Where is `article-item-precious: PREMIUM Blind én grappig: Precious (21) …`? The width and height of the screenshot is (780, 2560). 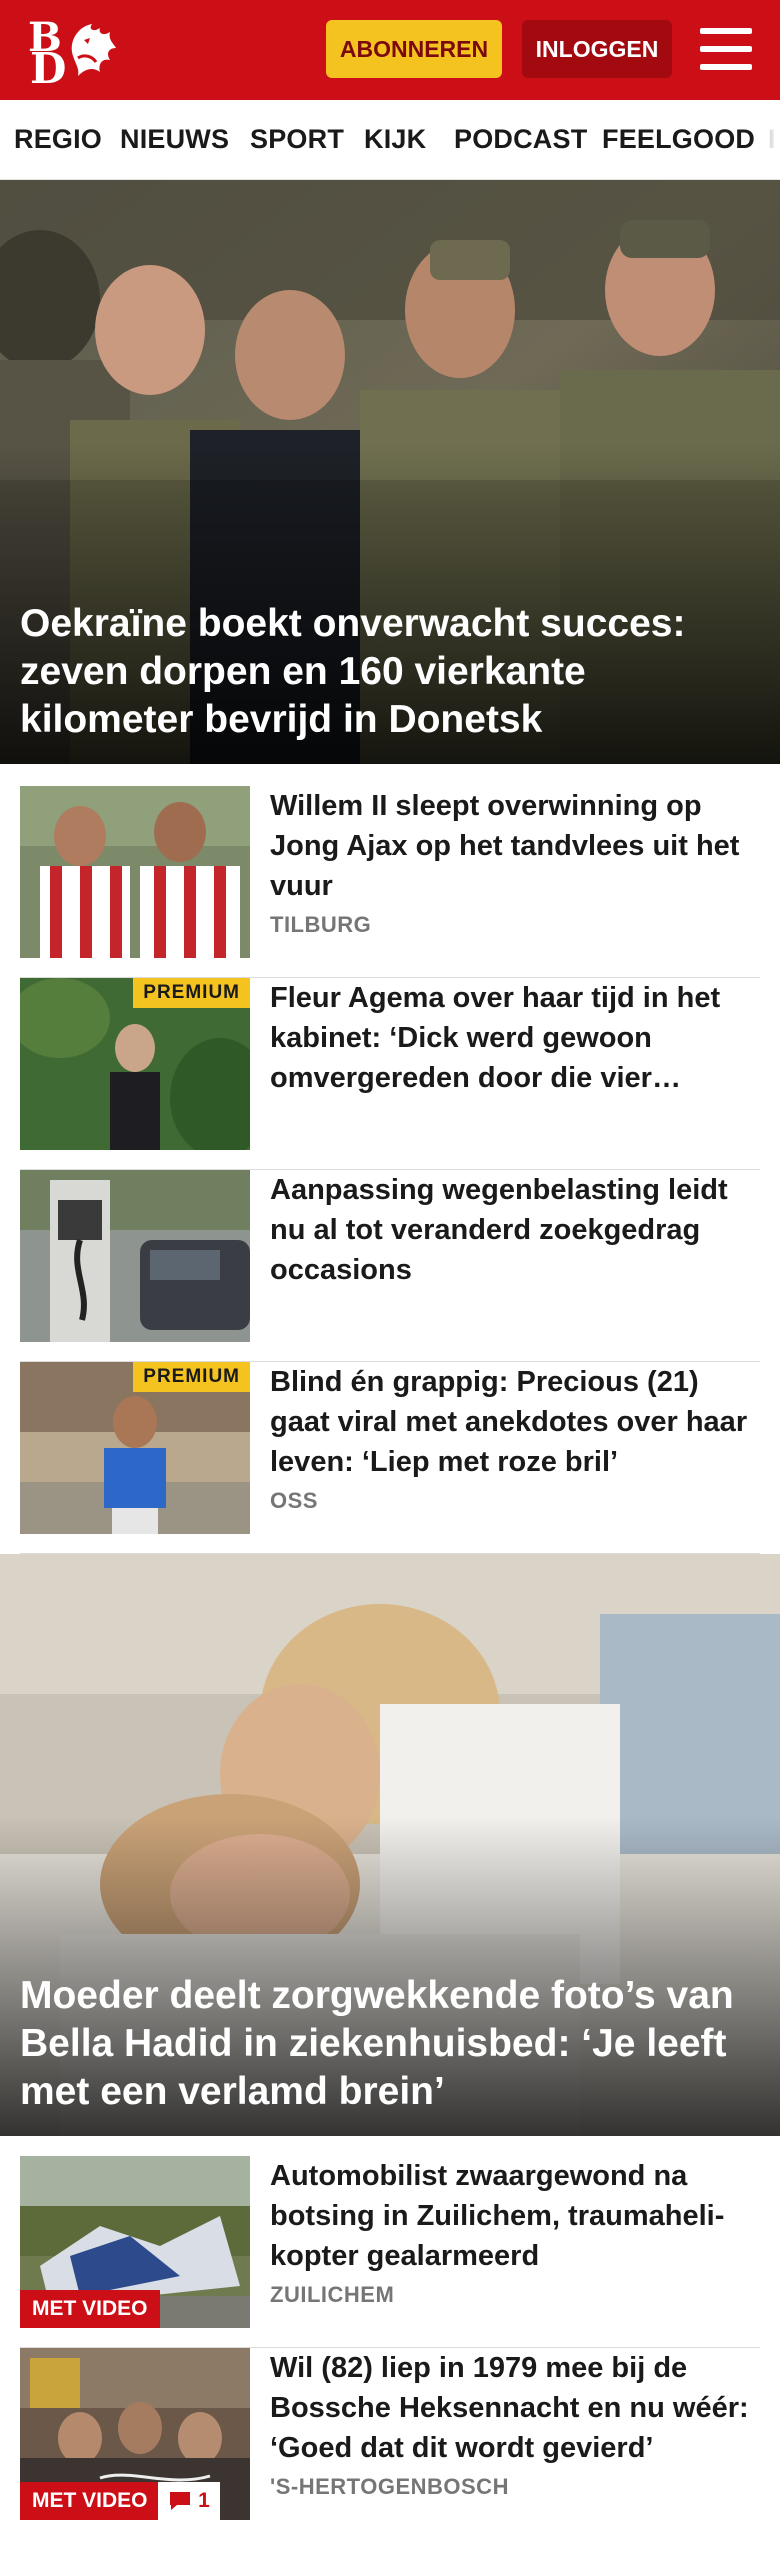 article-item-precious: PREMIUM Blind én grappig: Precious (21) … is located at coordinates (390, 1458).